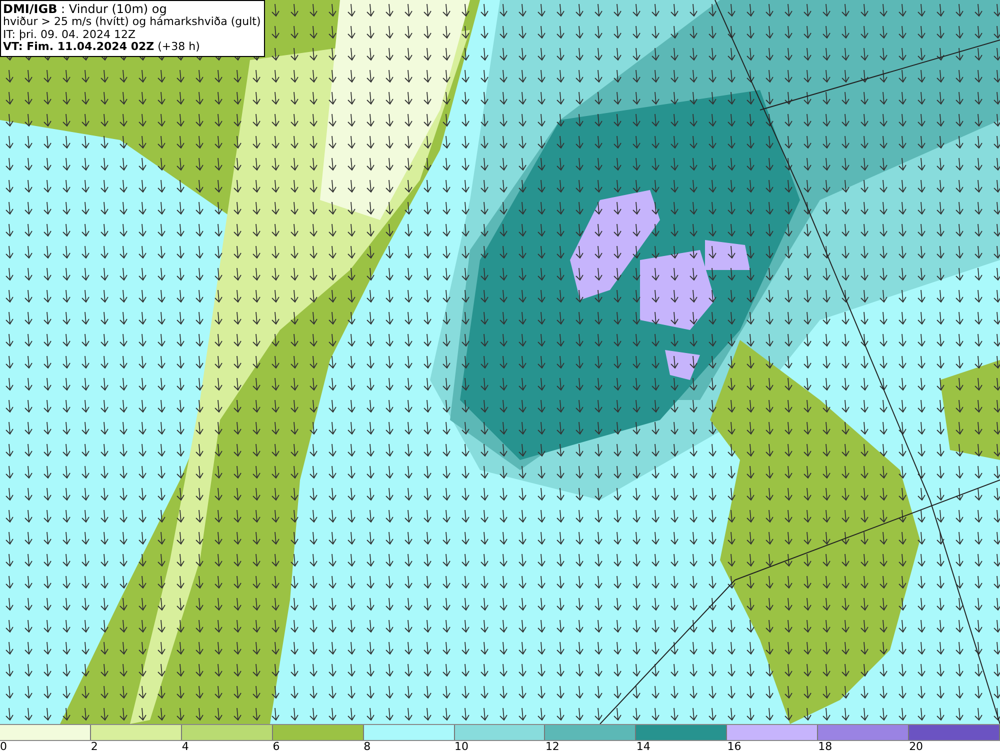  What do you see at coordinates (102, 47) in the screenshot?
I see `header-text: VT: Fim. 11.04.2024 02Z (+38 h)` at bounding box center [102, 47].